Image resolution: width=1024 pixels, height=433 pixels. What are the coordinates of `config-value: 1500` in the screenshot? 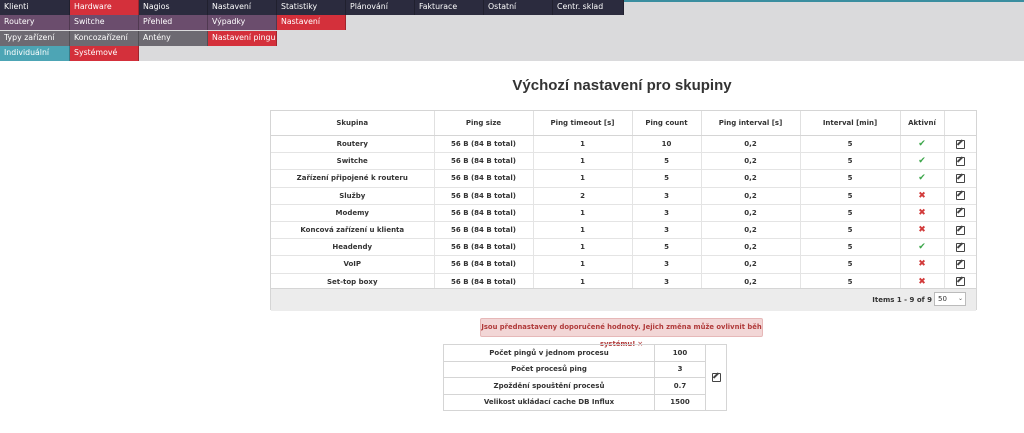 It's located at (680, 402).